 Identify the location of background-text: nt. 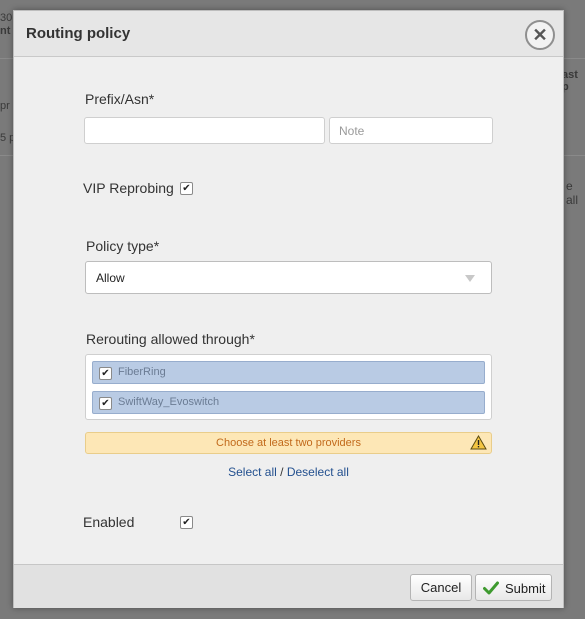
(5, 31).